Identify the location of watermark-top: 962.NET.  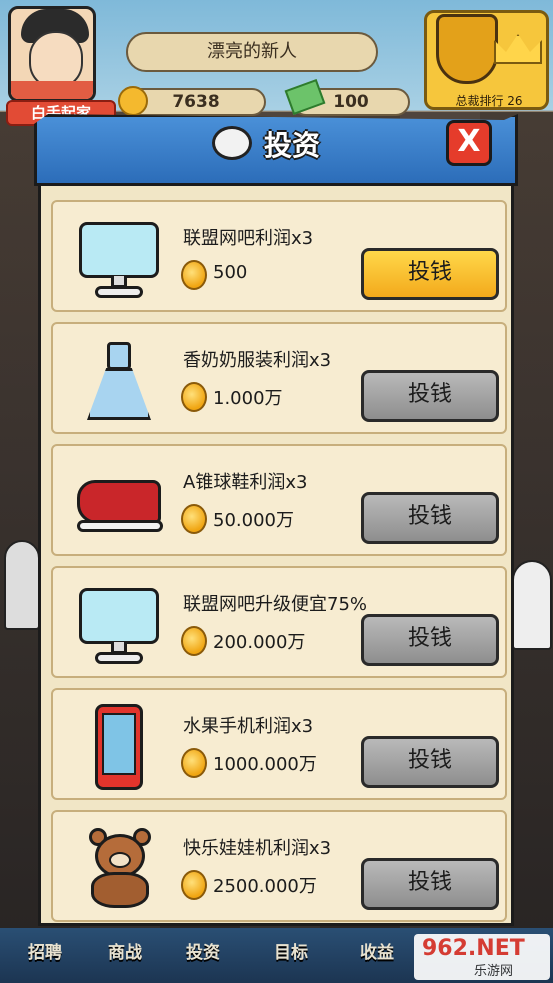
(473, 948).